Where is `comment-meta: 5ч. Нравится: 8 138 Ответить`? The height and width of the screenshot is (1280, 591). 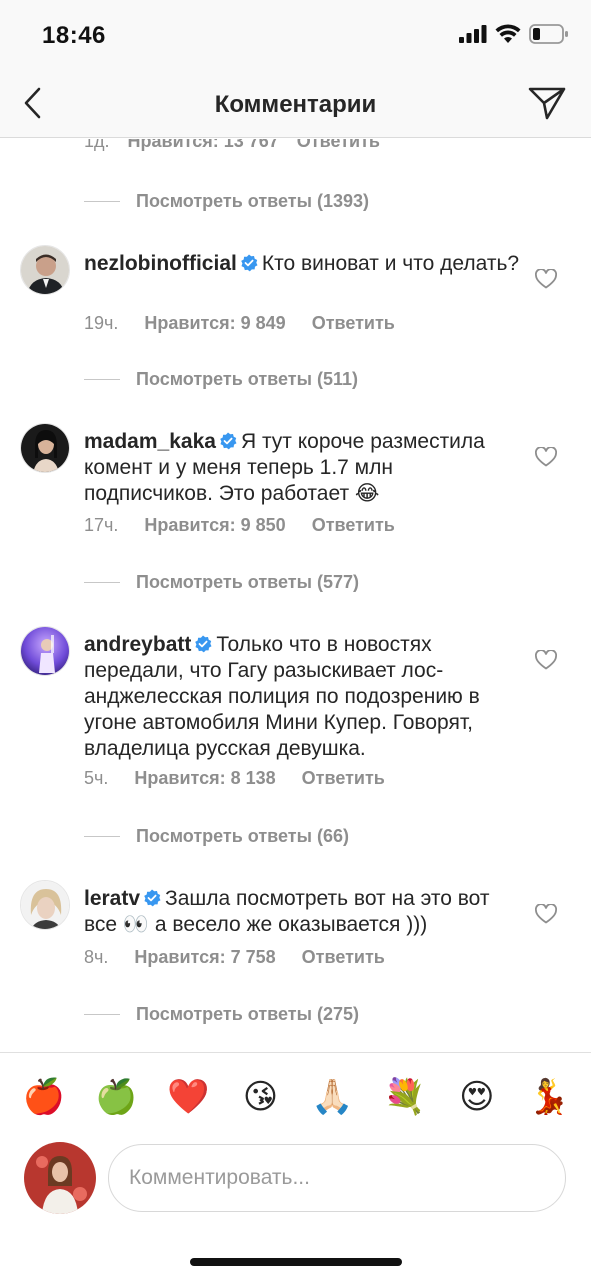 comment-meta: 5ч. Нравится: 8 138 Ответить is located at coordinates (234, 778).